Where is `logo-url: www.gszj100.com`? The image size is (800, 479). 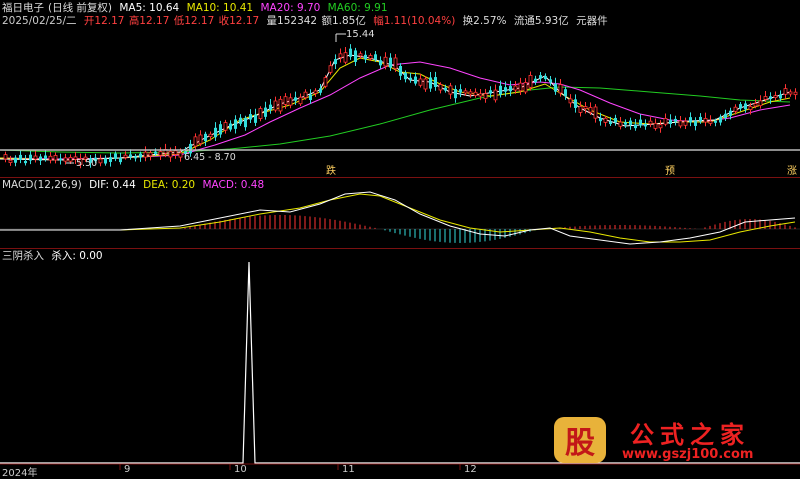 logo-url: www.gszj100.com is located at coordinates (688, 454).